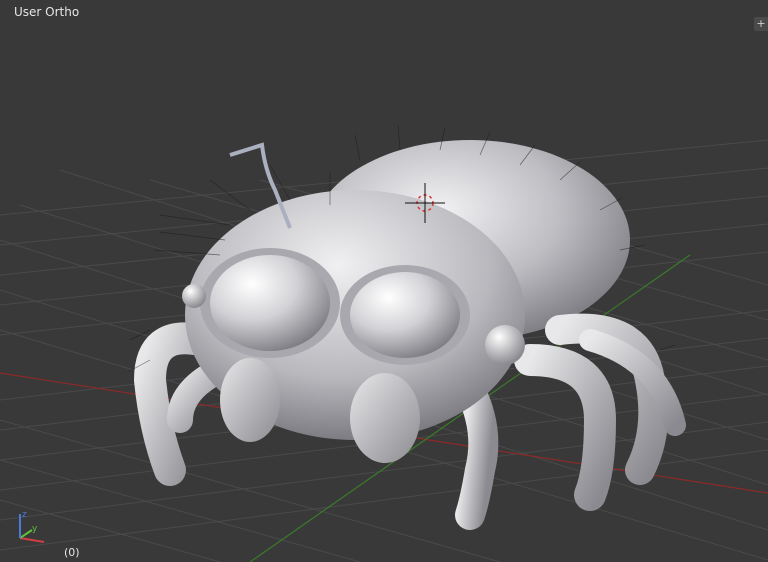 This screenshot has height=562, width=768. I want to click on axis-orientation-gizmo: z y, so click(32, 526).